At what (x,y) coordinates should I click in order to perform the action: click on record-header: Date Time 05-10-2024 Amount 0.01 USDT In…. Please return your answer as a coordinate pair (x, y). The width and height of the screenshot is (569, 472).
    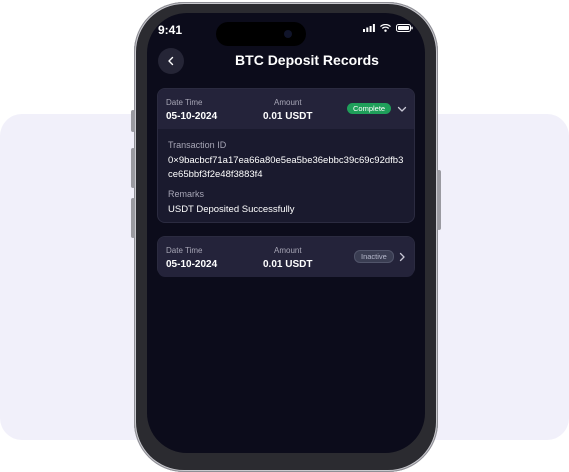
    Looking at the image, I should click on (286, 257).